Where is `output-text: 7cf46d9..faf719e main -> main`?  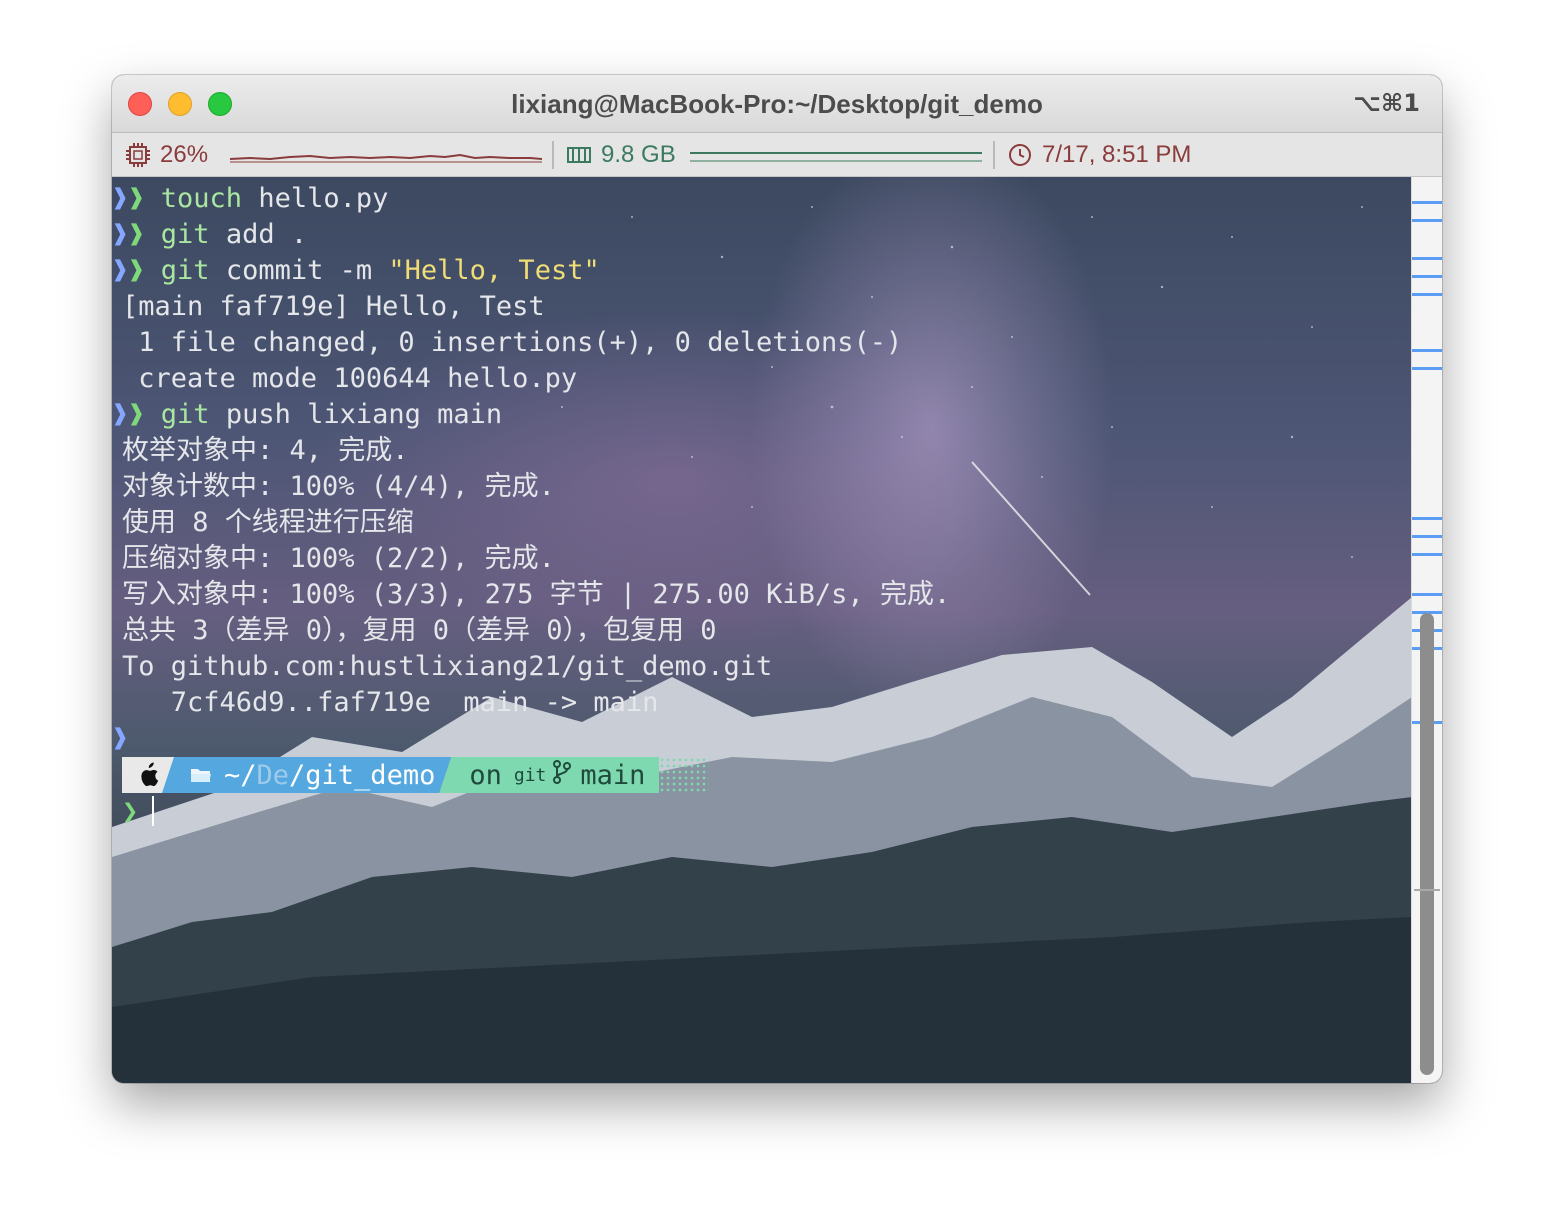
output-text: 7cf46d9..faf719e main -> main is located at coordinates (390, 702).